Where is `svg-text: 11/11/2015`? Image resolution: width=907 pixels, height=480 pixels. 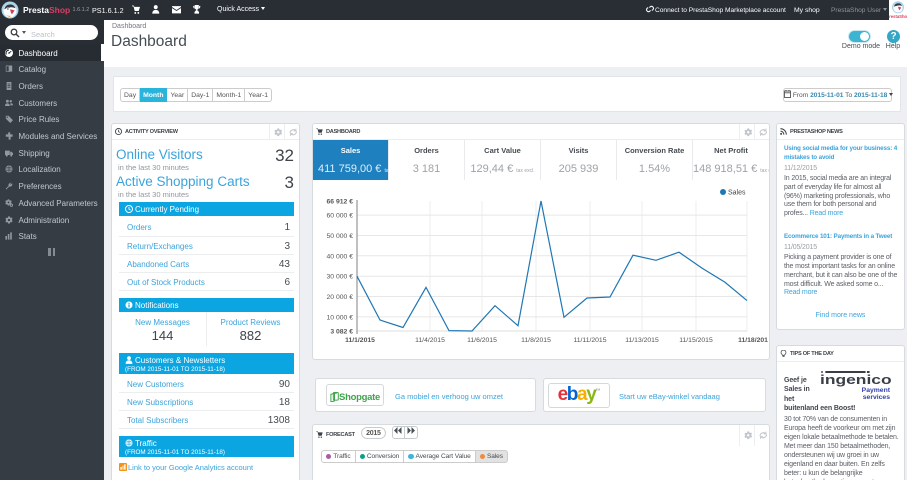
svg-text: 11/11/2015 is located at coordinates (589, 340).